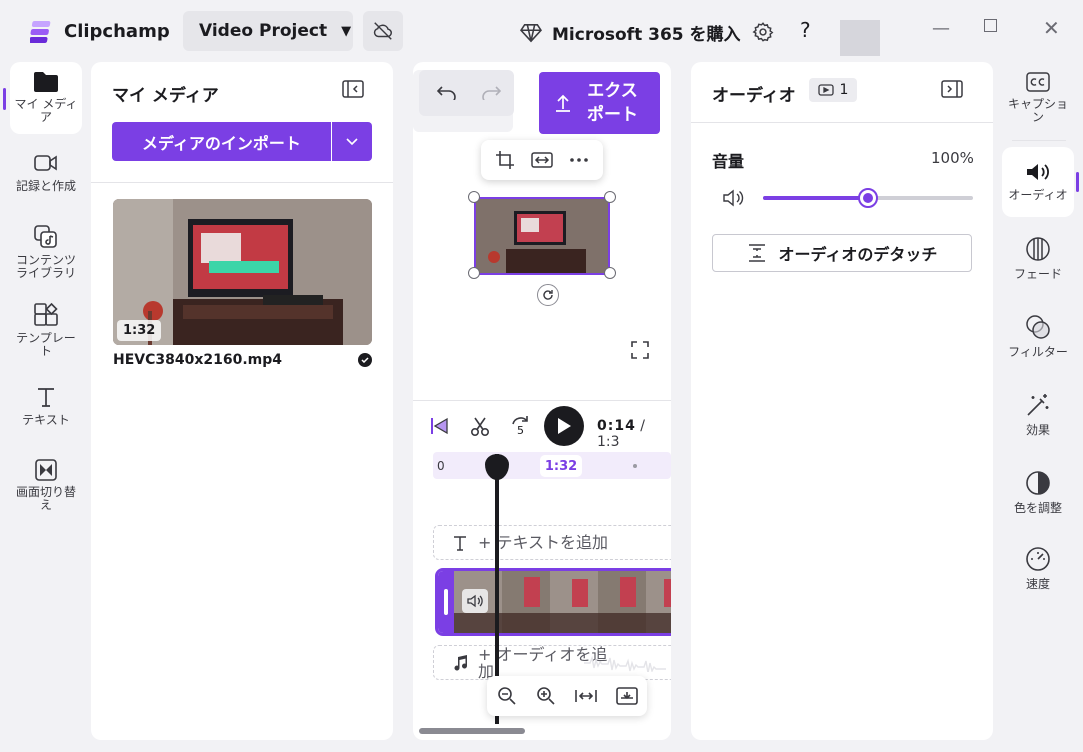 This screenshot has height=752, width=1083. What do you see at coordinates (763, 32) in the screenshot?
I see `settings-button` at bounding box center [763, 32].